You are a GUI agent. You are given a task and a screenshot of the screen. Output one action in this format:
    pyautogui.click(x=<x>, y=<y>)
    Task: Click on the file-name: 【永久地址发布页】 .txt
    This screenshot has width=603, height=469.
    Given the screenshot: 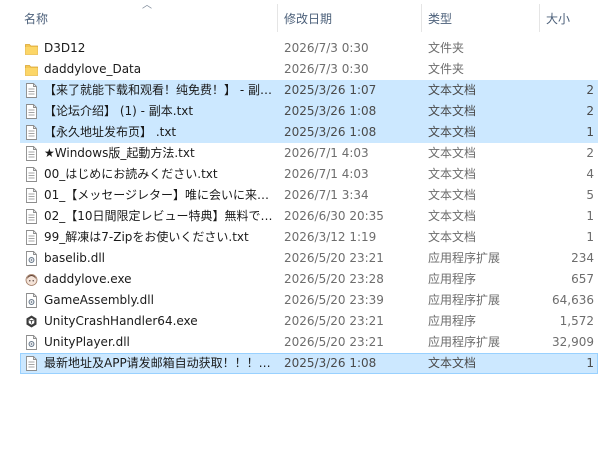 What is the action you would take?
    pyautogui.click(x=110, y=132)
    